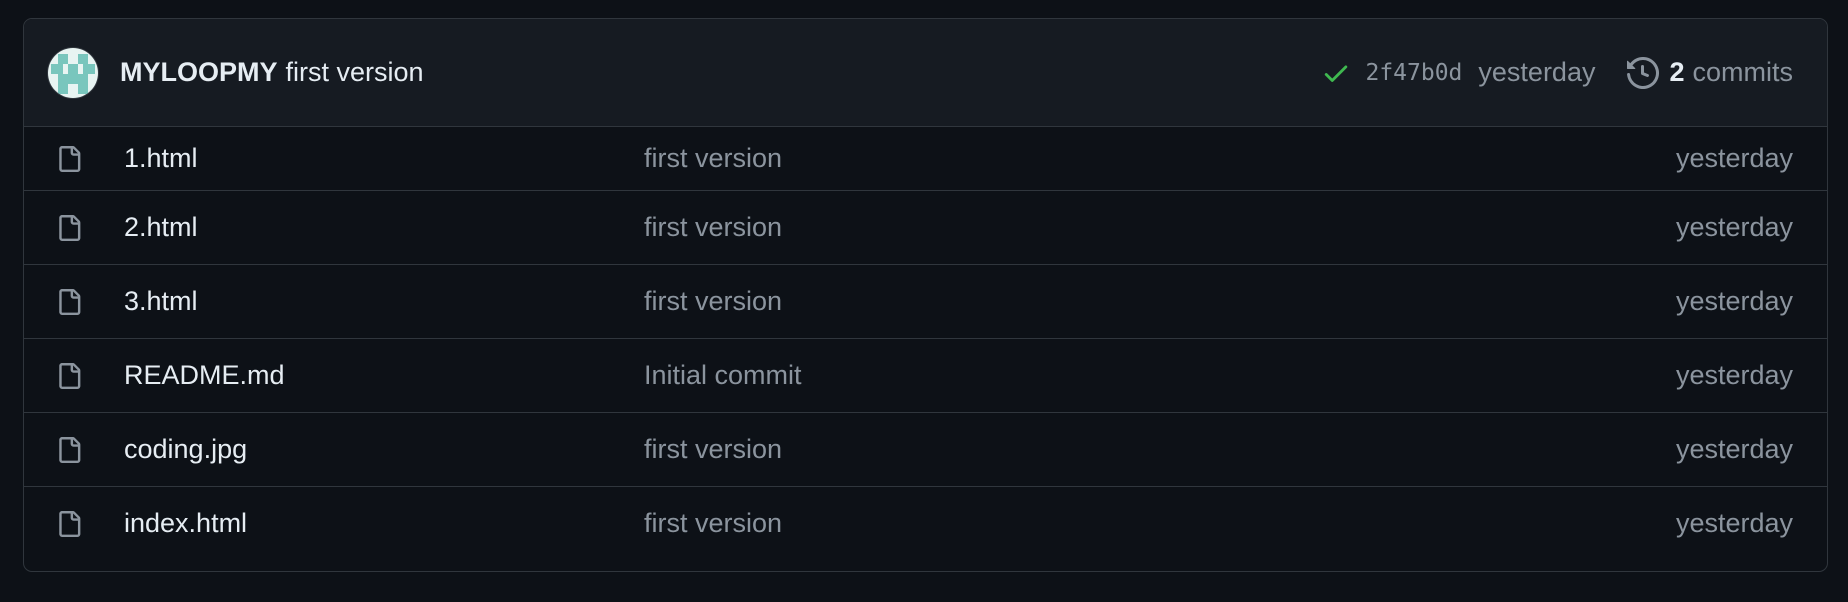  I want to click on file-name: 2.html, so click(384, 227).